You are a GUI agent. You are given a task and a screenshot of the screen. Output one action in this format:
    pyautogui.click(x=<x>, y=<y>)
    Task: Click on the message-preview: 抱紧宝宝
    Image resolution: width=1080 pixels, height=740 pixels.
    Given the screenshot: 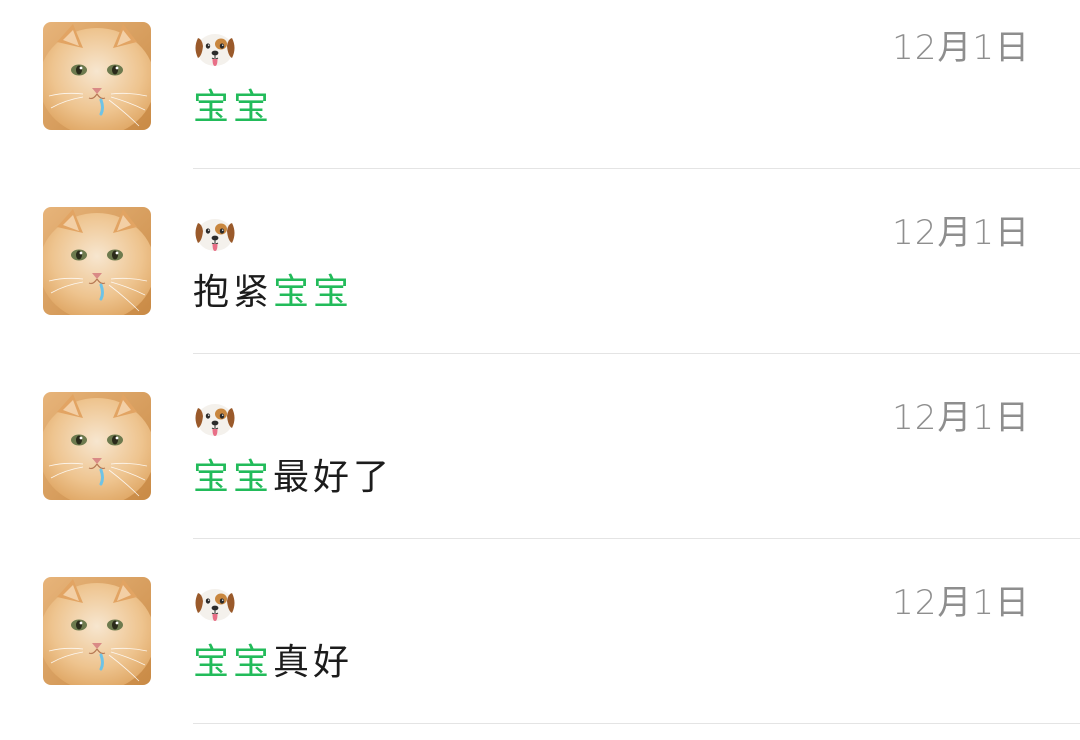 What is the action you would take?
    pyautogui.click(x=273, y=293)
    